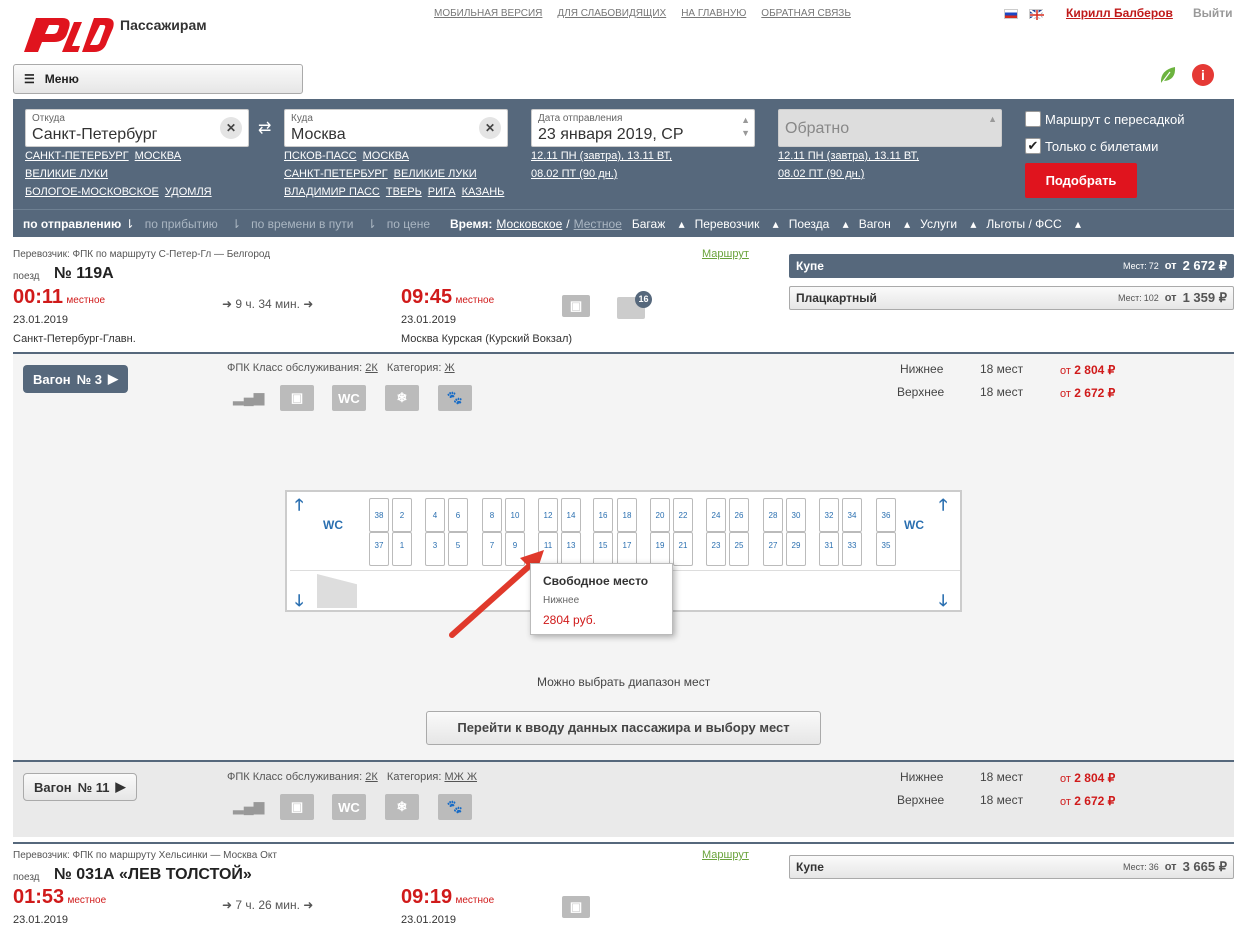 The image size is (1253, 930). What do you see at coordinates (745, 127) in the screenshot?
I see `date-spinner-icon: ▲ ▼` at bounding box center [745, 127].